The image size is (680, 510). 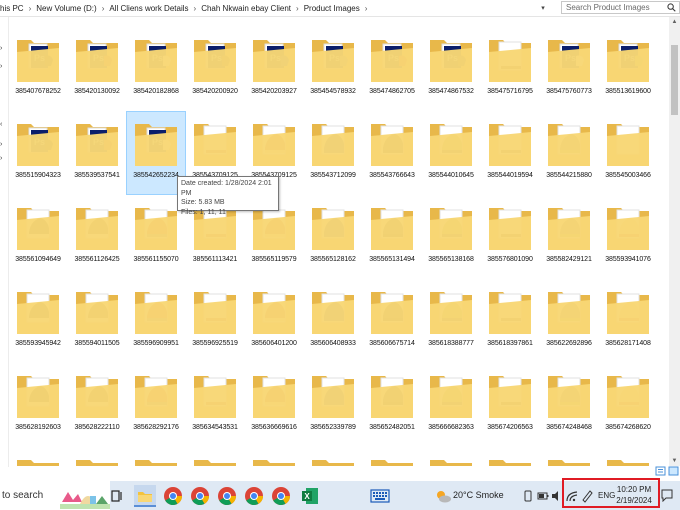 I want to click on folder-tile: Ps 385539537541, so click(x=97, y=153).